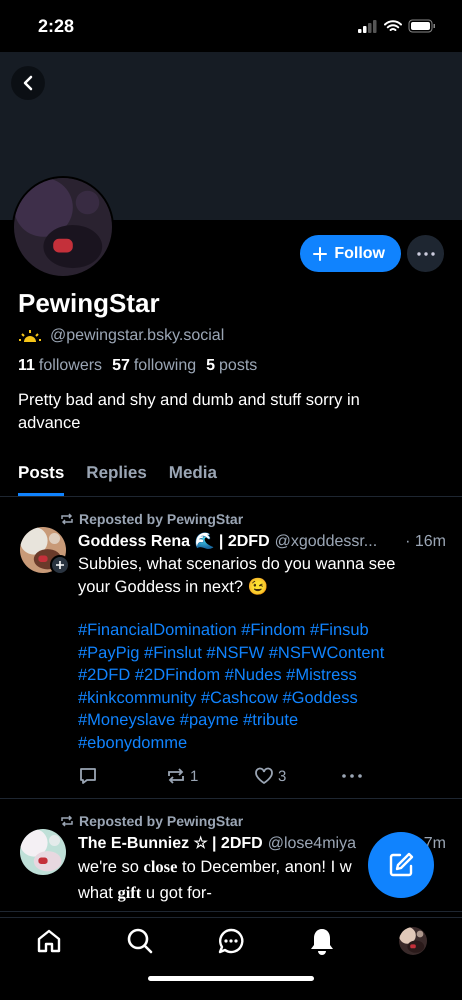 Image resolution: width=462 pixels, height=1000 pixels. What do you see at coordinates (70, 365) in the screenshot?
I see `stat-label: followers` at bounding box center [70, 365].